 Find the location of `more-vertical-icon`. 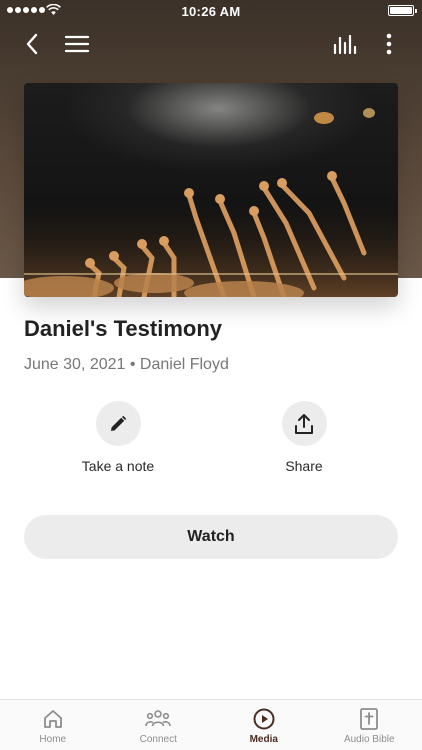

more-vertical-icon is located at coordinates (389, 44).